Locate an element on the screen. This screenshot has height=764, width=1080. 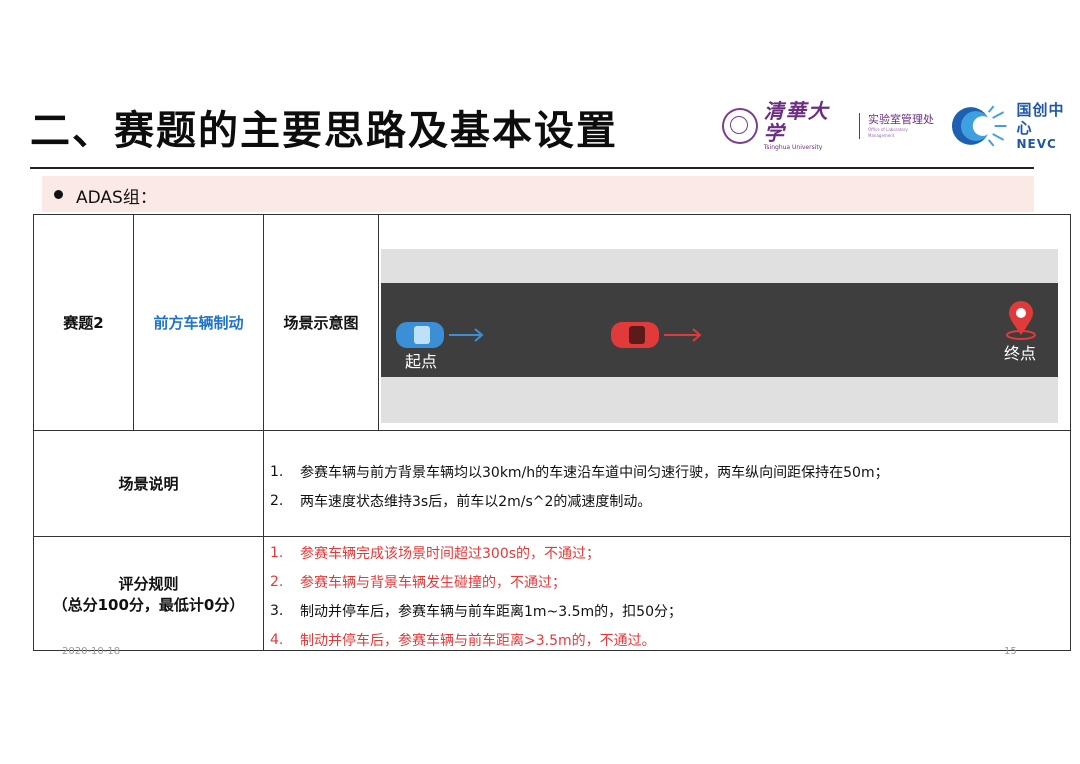
lab-office-logo: 实验室管理处 Office of Laboratory Management is located at coordinates (901, 126).